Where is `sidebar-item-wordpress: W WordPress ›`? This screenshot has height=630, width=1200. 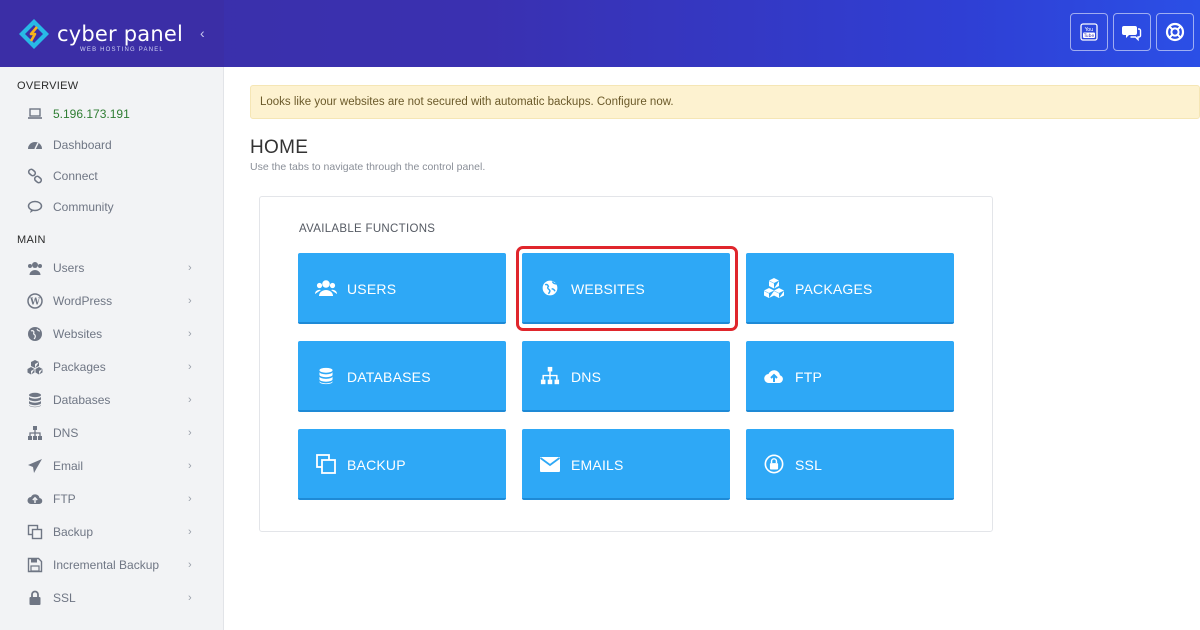 sidebar-item-wordpress: W WordPress › is located at coordinates (112, 301).